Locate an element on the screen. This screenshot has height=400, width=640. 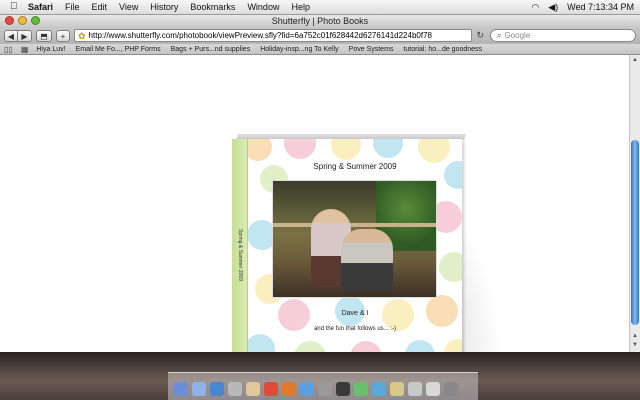
itunes-icon is located at coordinates (307, 389).